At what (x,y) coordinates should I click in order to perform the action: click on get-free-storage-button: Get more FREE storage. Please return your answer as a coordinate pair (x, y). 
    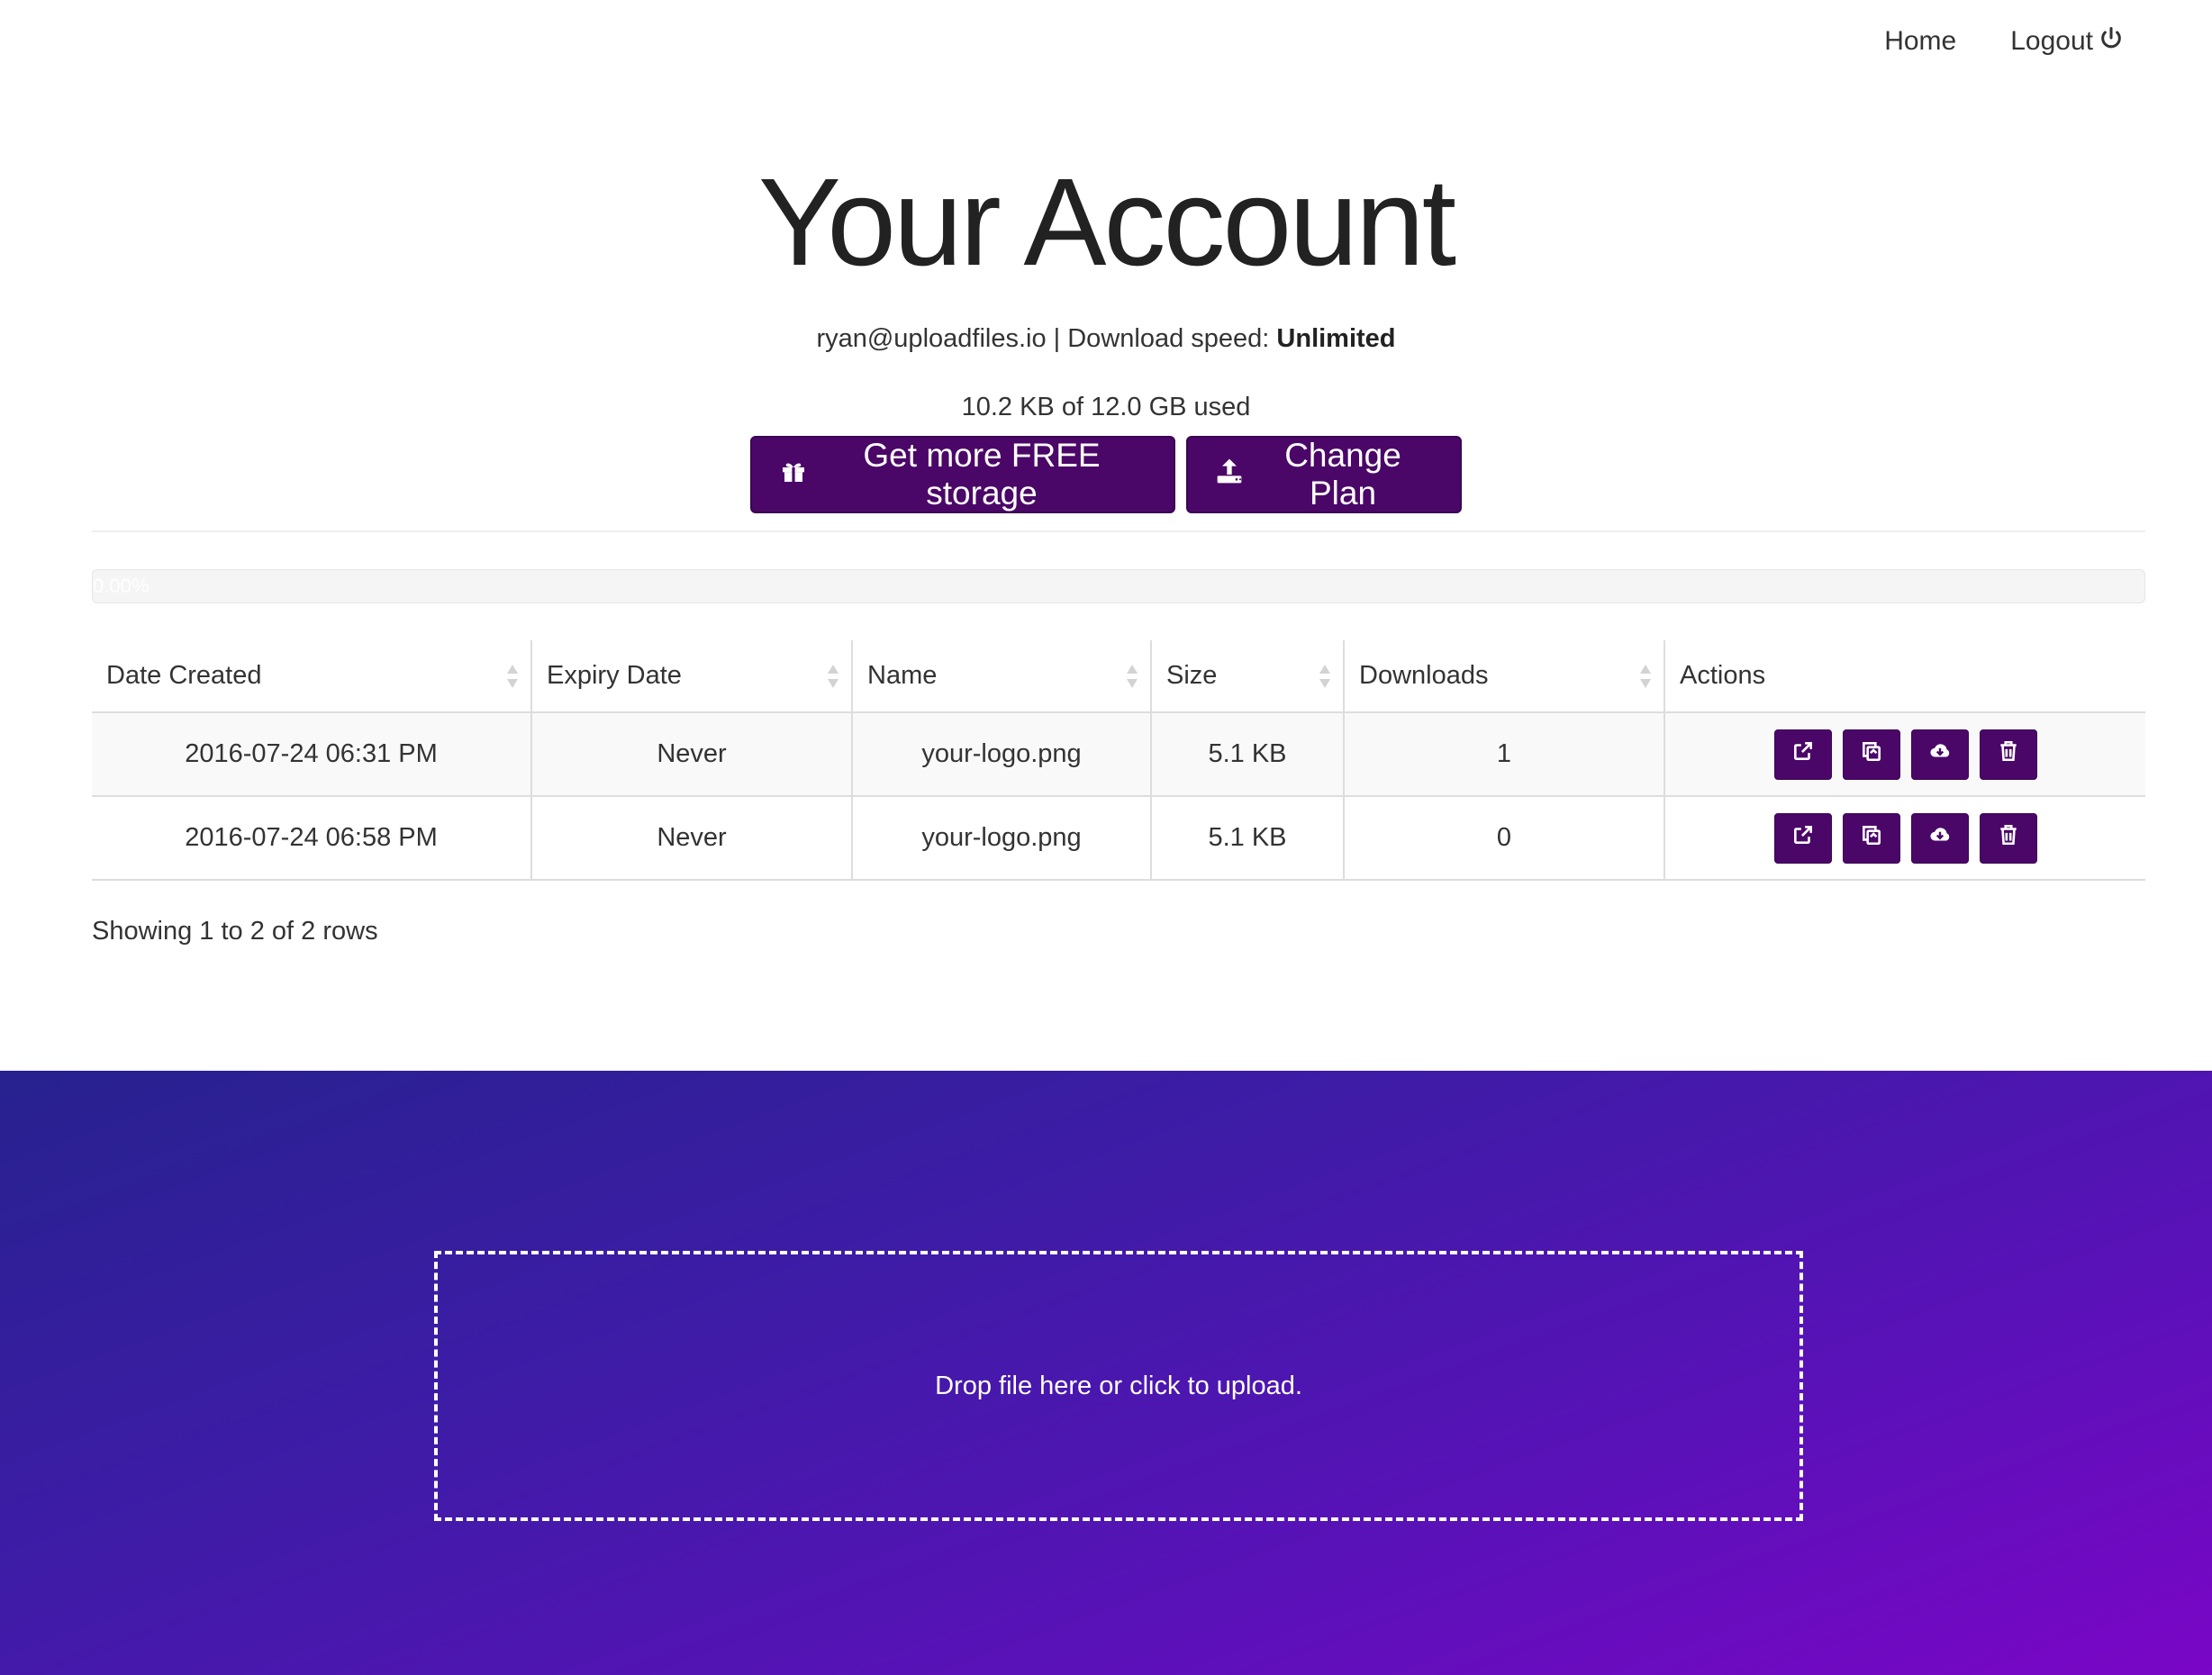
    Looking at the image, I should click on (963, 474).